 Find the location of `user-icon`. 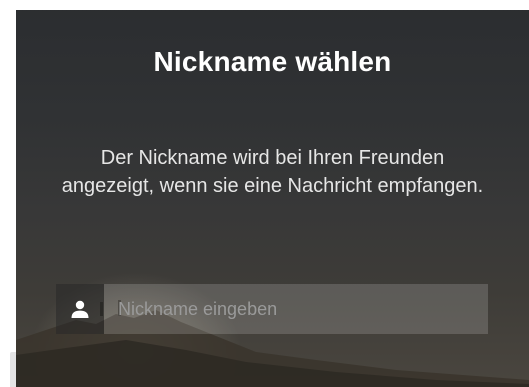

user-icon is located at coordinates (80, 309).